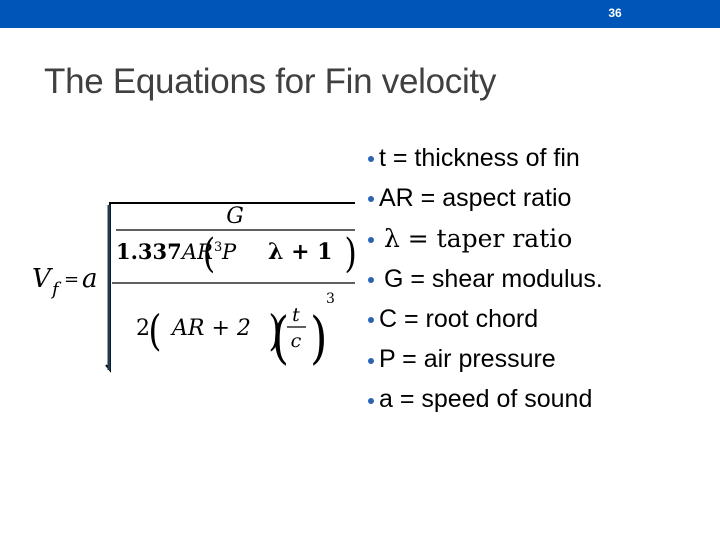  I want to click on inner-den-coef: 1.337, so click(149, 251).